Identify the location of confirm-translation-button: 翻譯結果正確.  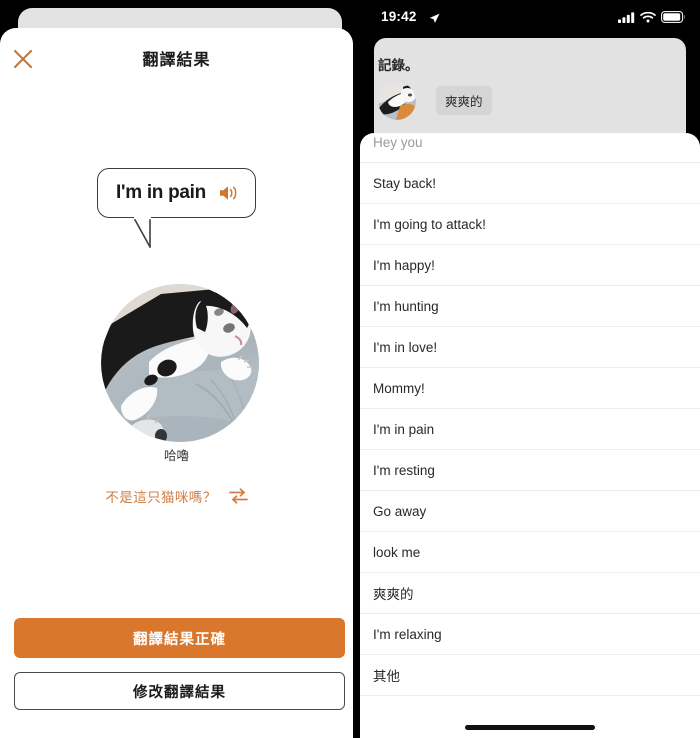
(179, 638).